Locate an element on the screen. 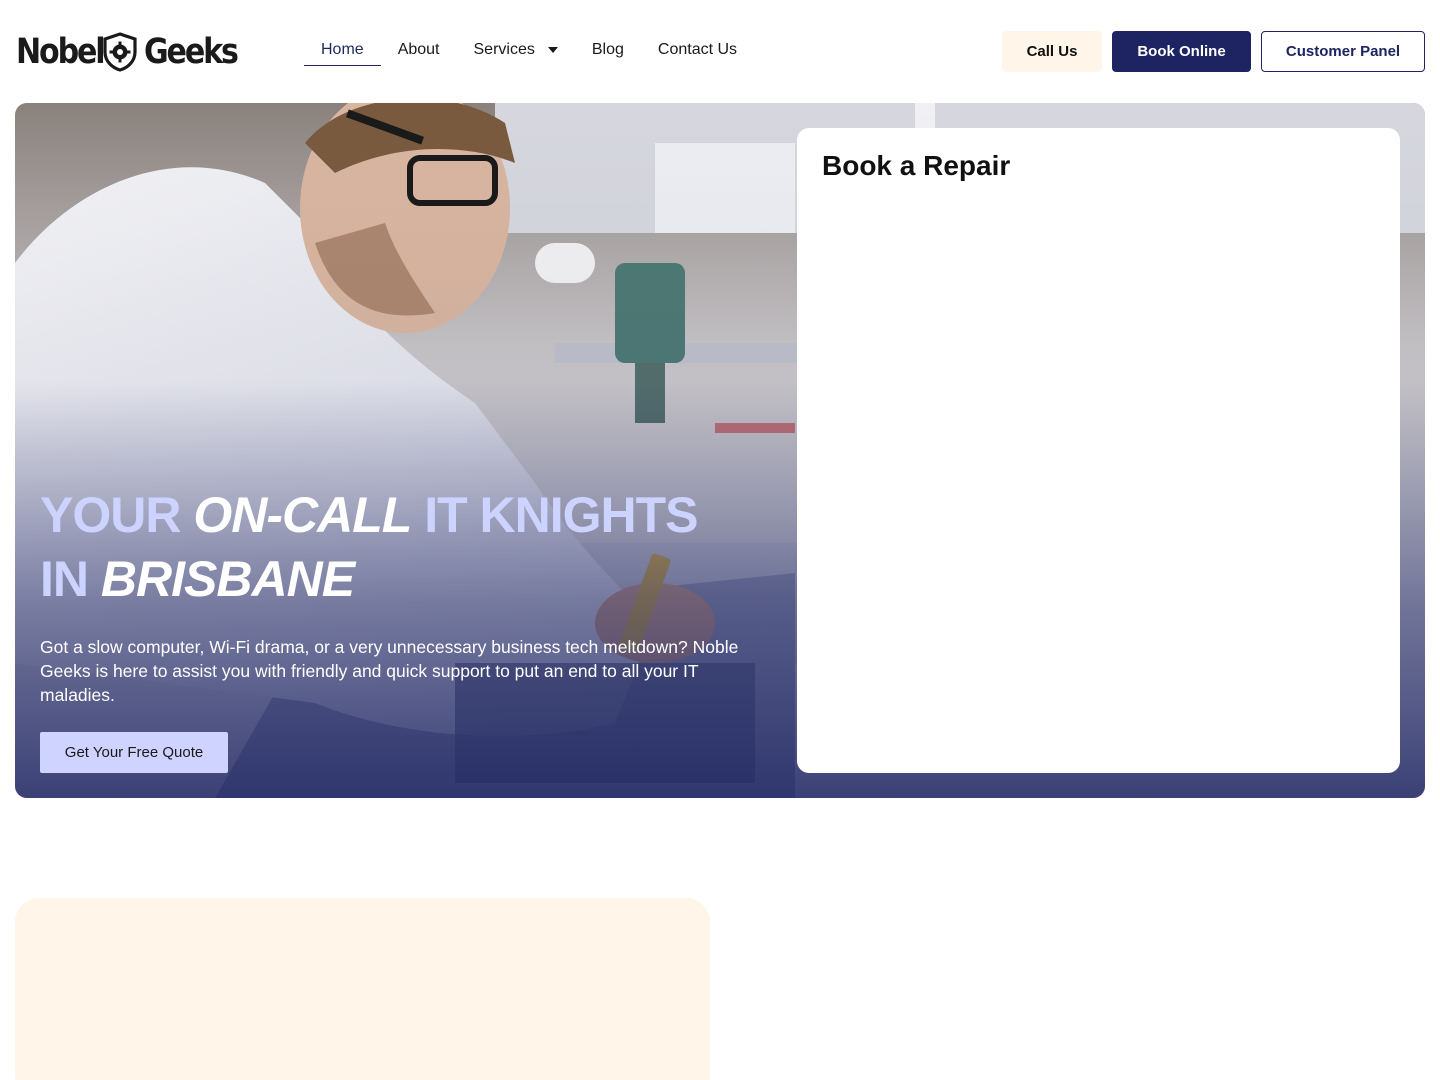 The height and width of the screenshot is (1080, 1440). hero-title-part-1: YOUR is located at coordinates (117, 515).